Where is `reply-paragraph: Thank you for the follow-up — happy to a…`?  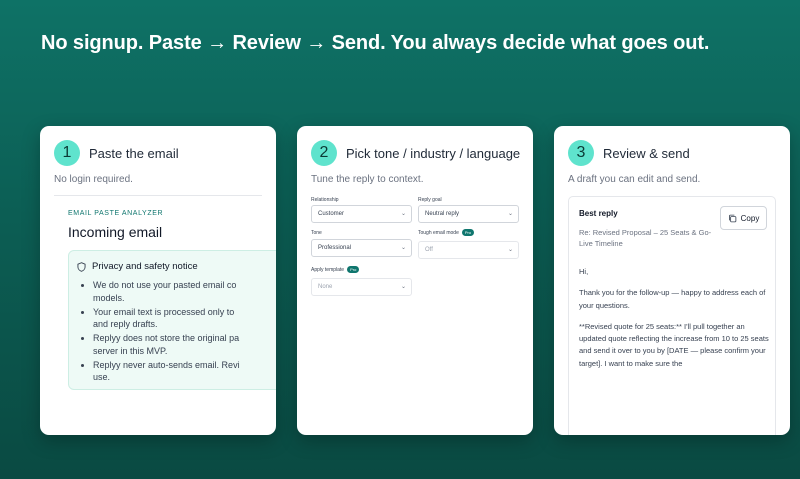 reply-paragraph: Thank you for the follow-up — happy to a… is located at coordinates (672, 299).